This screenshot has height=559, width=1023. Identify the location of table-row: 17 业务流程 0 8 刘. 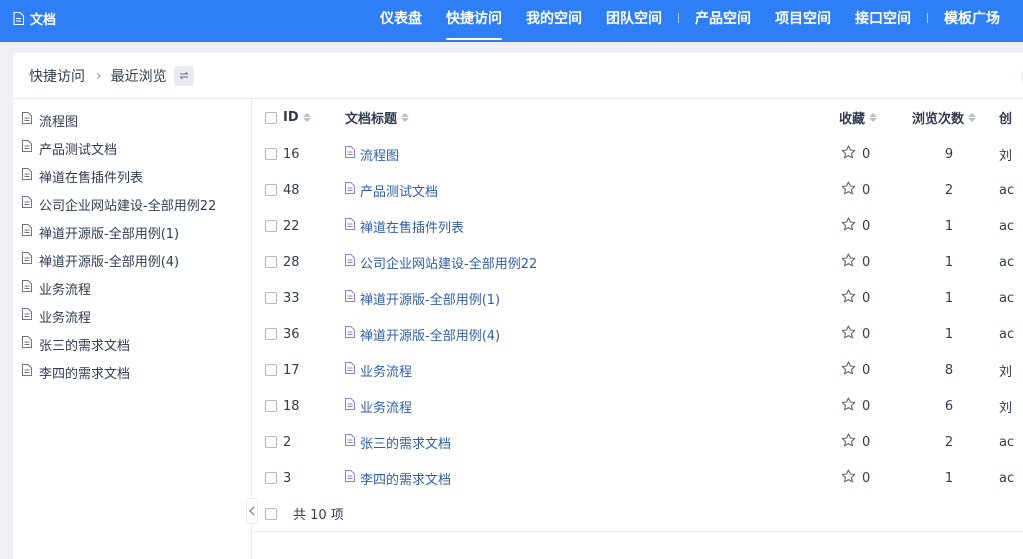
(638, 370).